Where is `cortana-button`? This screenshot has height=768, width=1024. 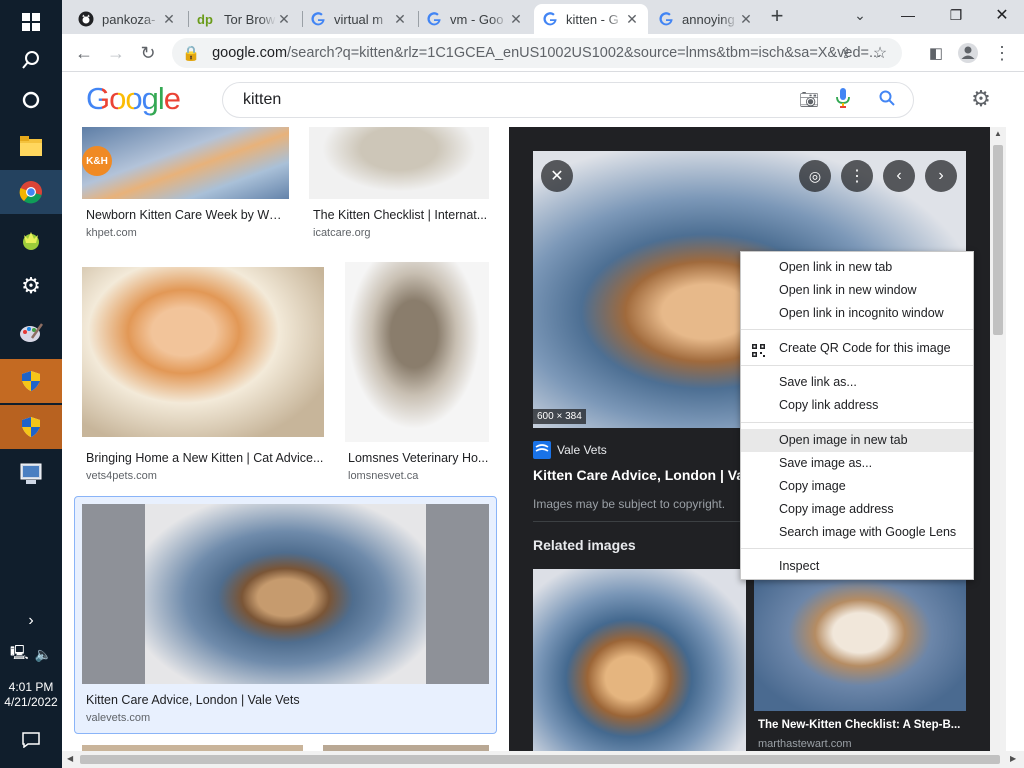
cortana-button is located at coordinates (31, 100).